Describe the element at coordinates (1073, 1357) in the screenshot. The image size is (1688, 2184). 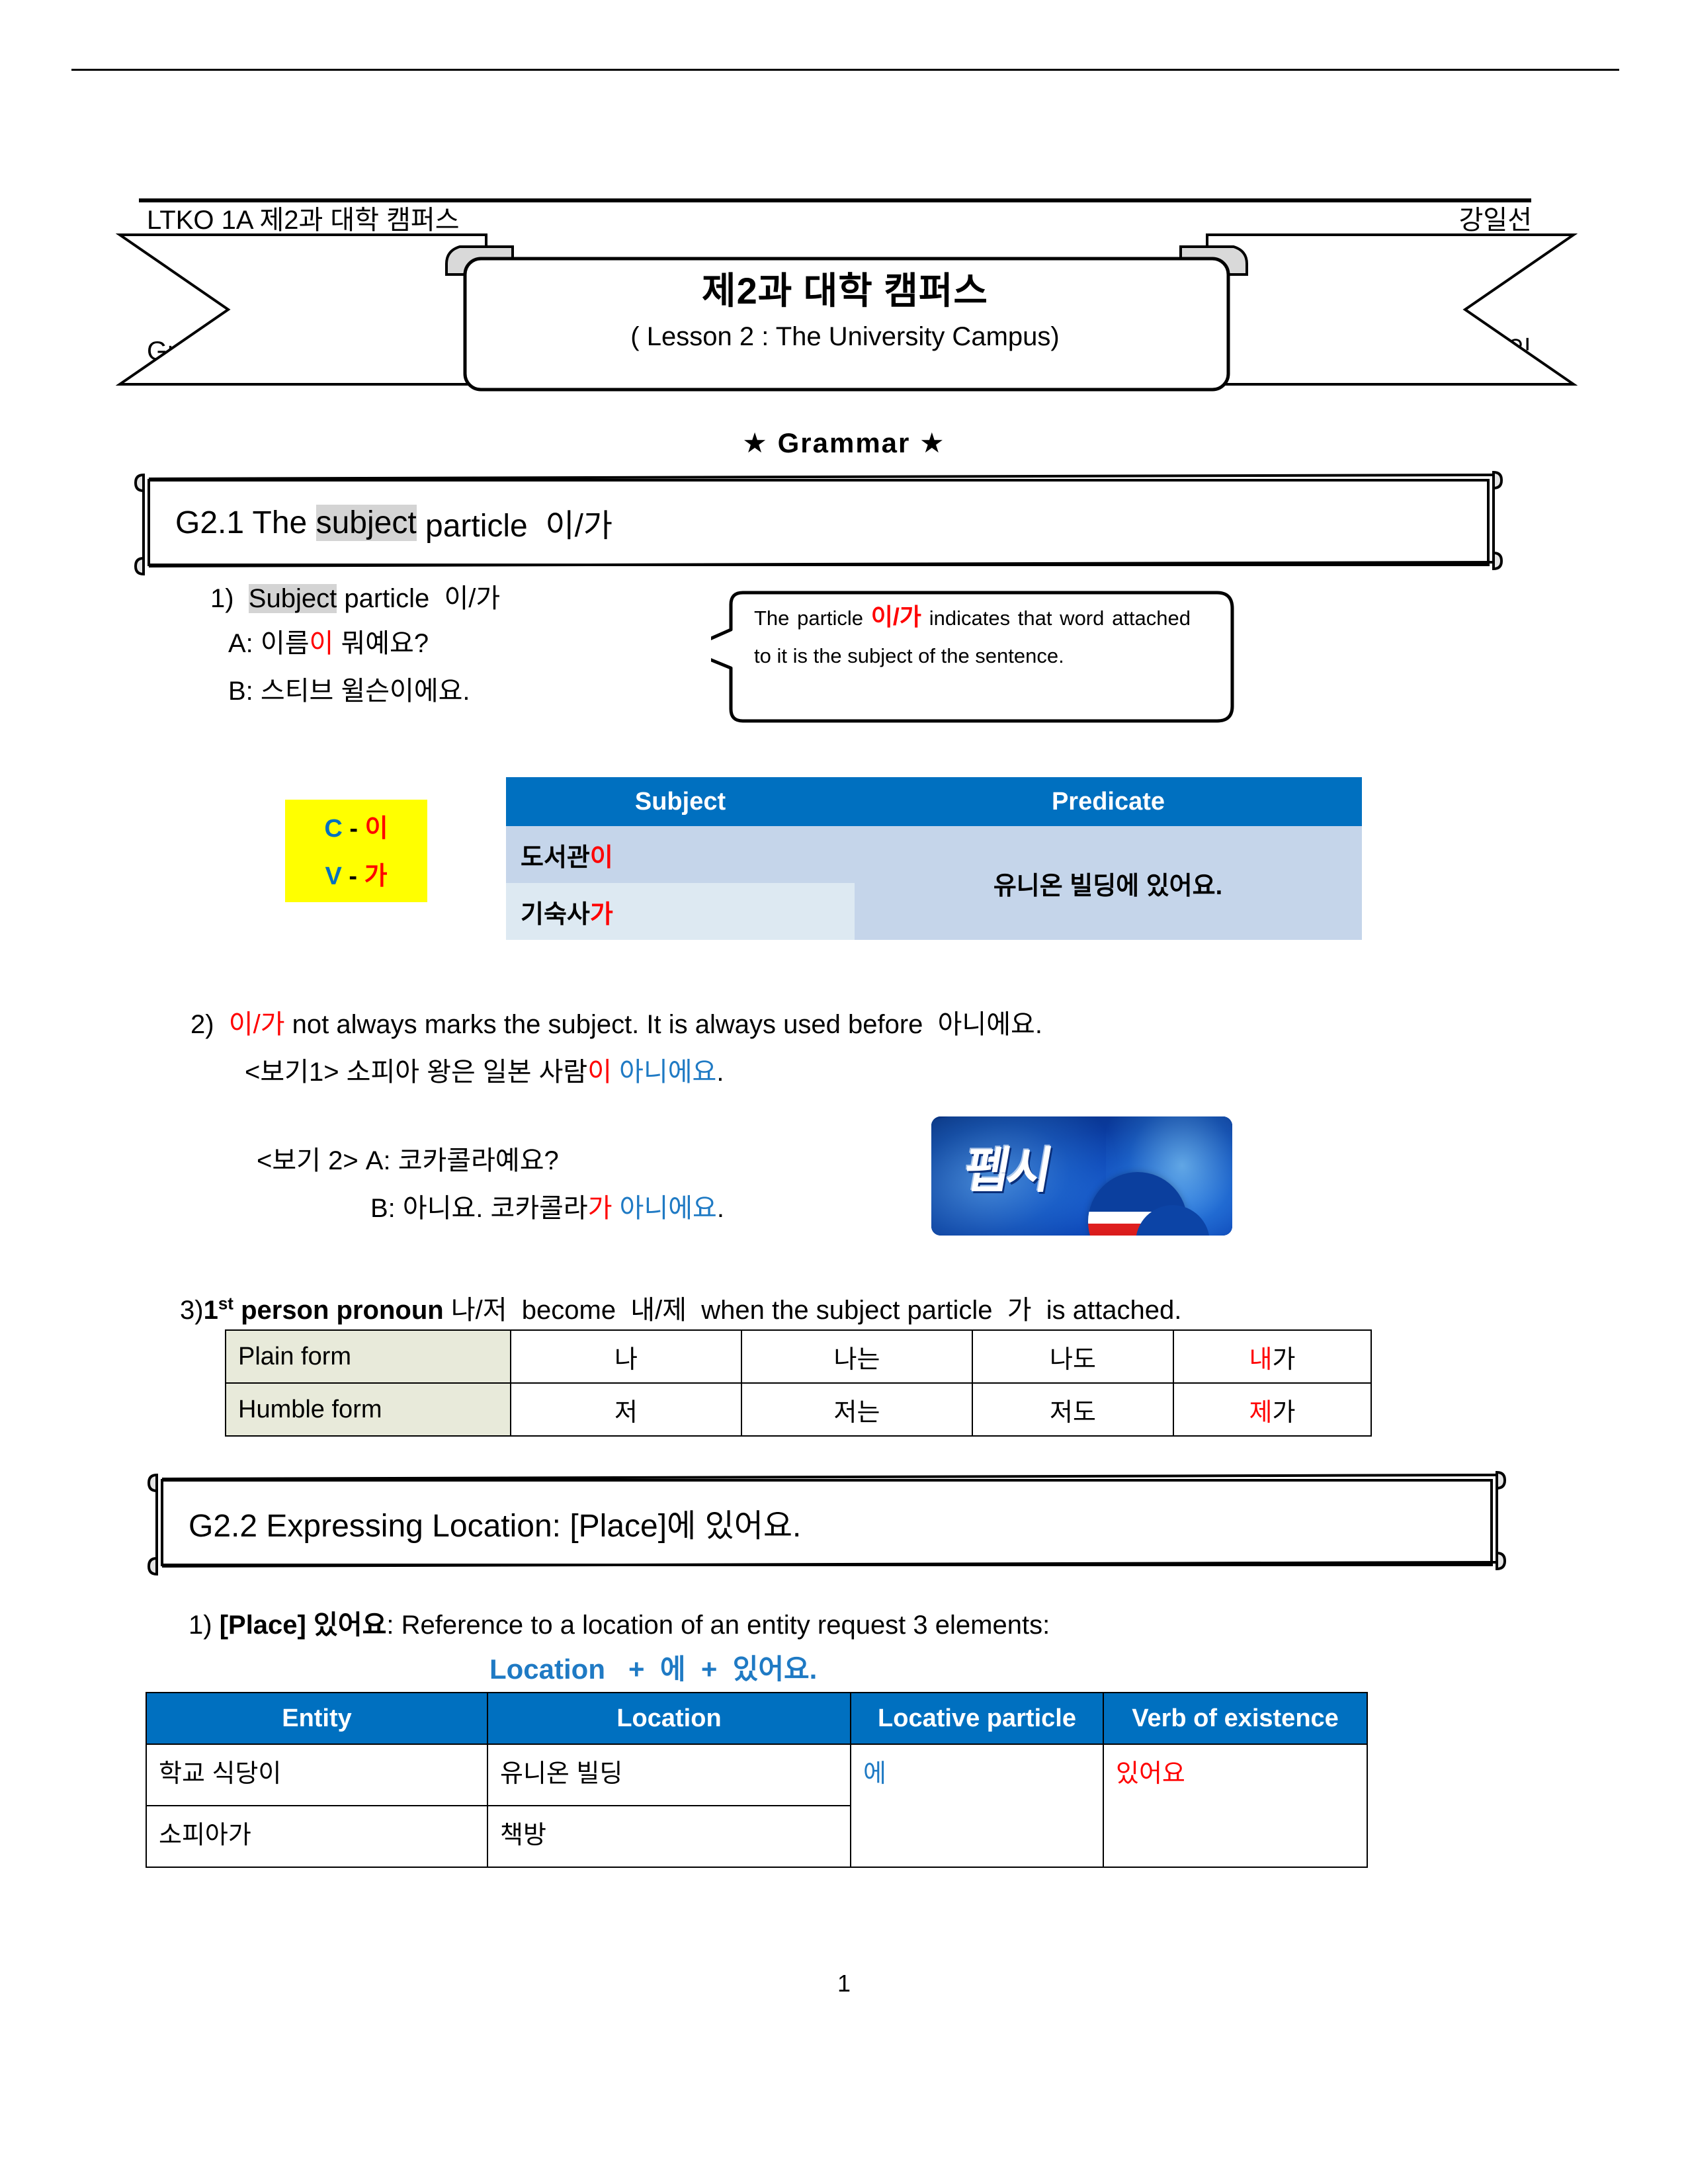
I see `plain-cell-3: 나도` at that location.